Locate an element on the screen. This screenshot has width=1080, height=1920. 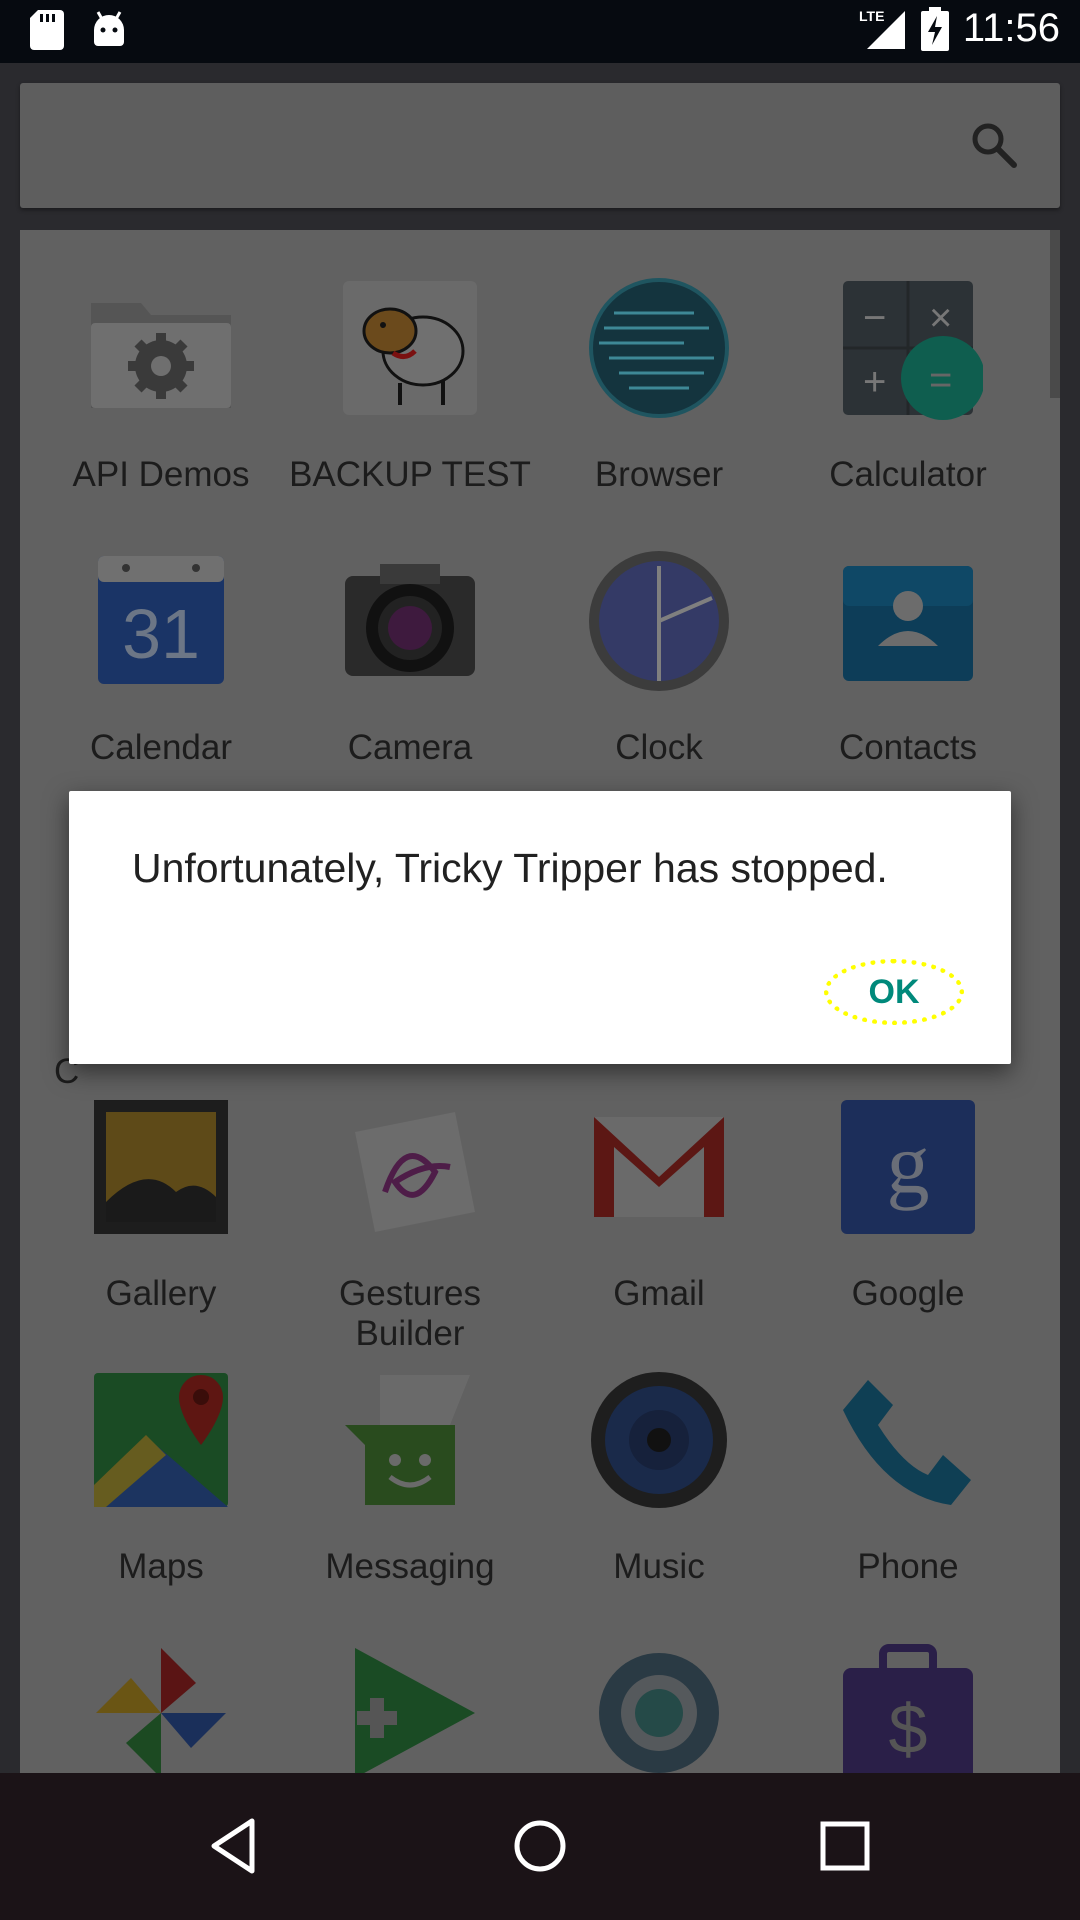
gmail-icon is located at coordinates (659, 1167).